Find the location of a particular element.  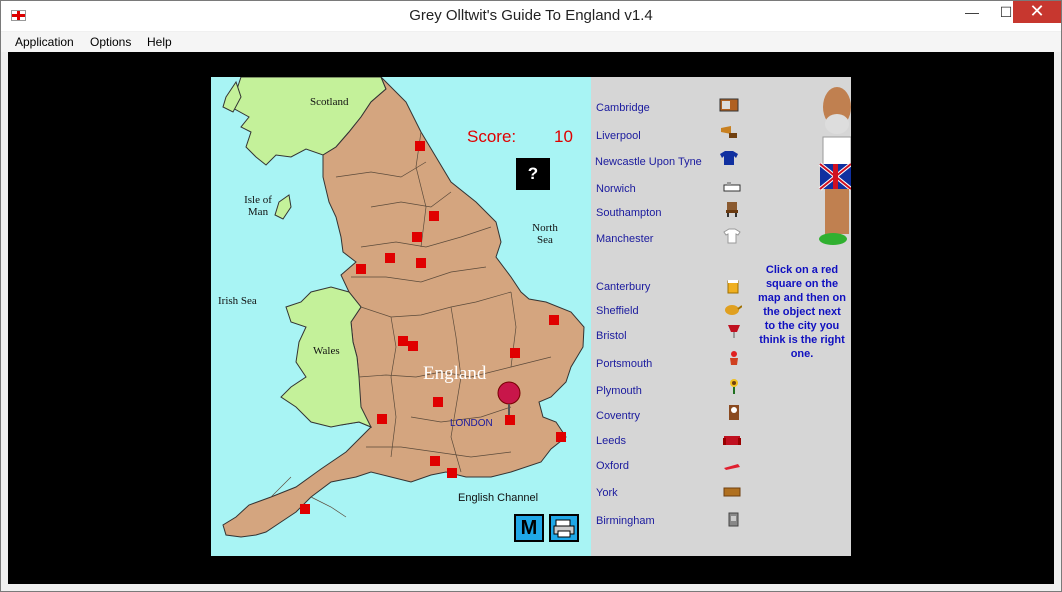

label-wales: Wales is located at coordinates (326, 351).